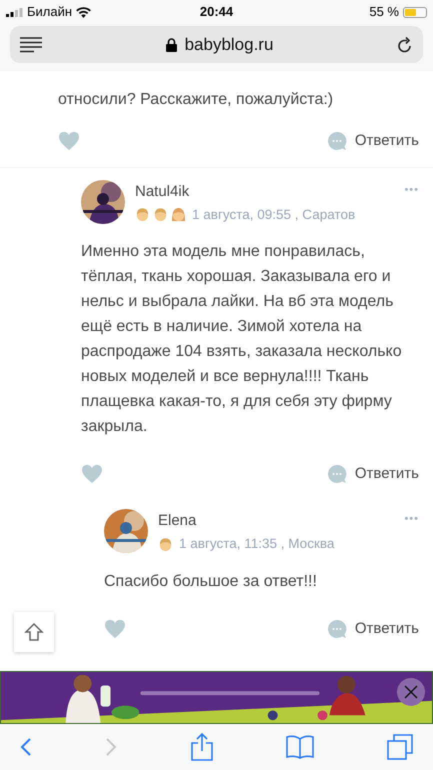 This screenshot has width=433, height=770. Describe the element at coordinates (84, 12) in the screenshot. I see `wifi-icon` at that location.